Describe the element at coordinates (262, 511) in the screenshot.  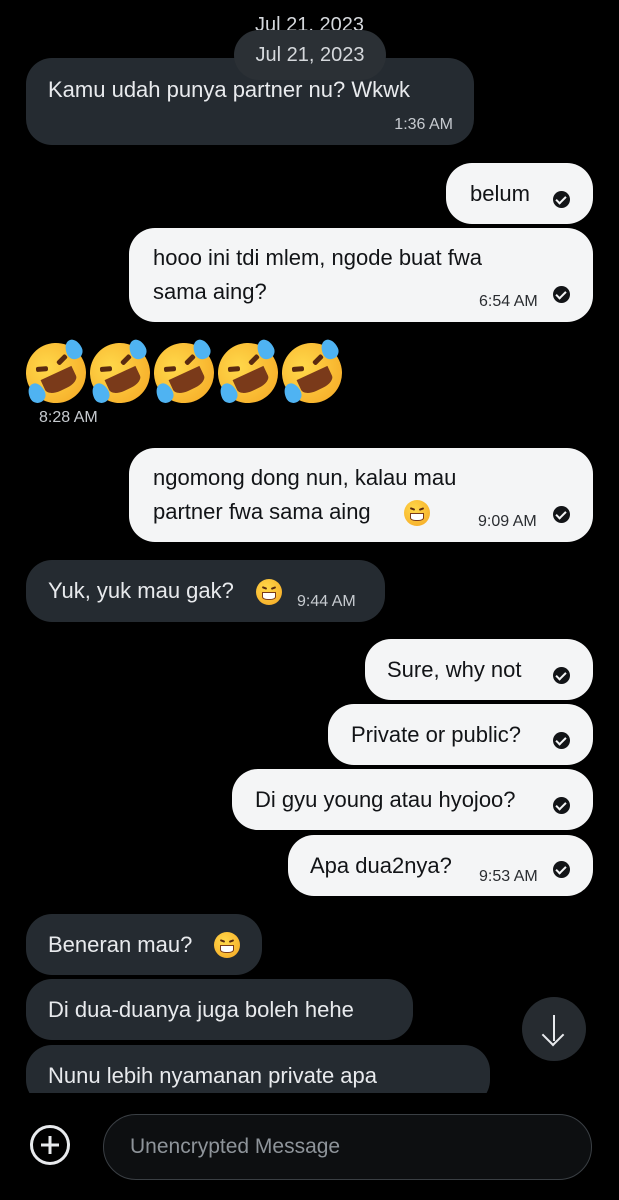
I see `message-text-line: partner fwa sama aing` at that location.